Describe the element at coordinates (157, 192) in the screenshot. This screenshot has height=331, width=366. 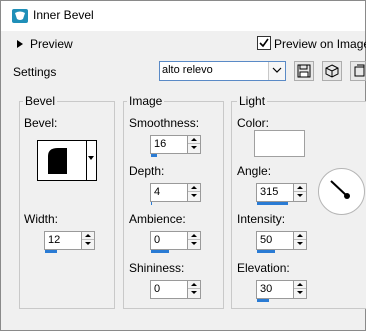
I see `depth-value: 4` at that location.